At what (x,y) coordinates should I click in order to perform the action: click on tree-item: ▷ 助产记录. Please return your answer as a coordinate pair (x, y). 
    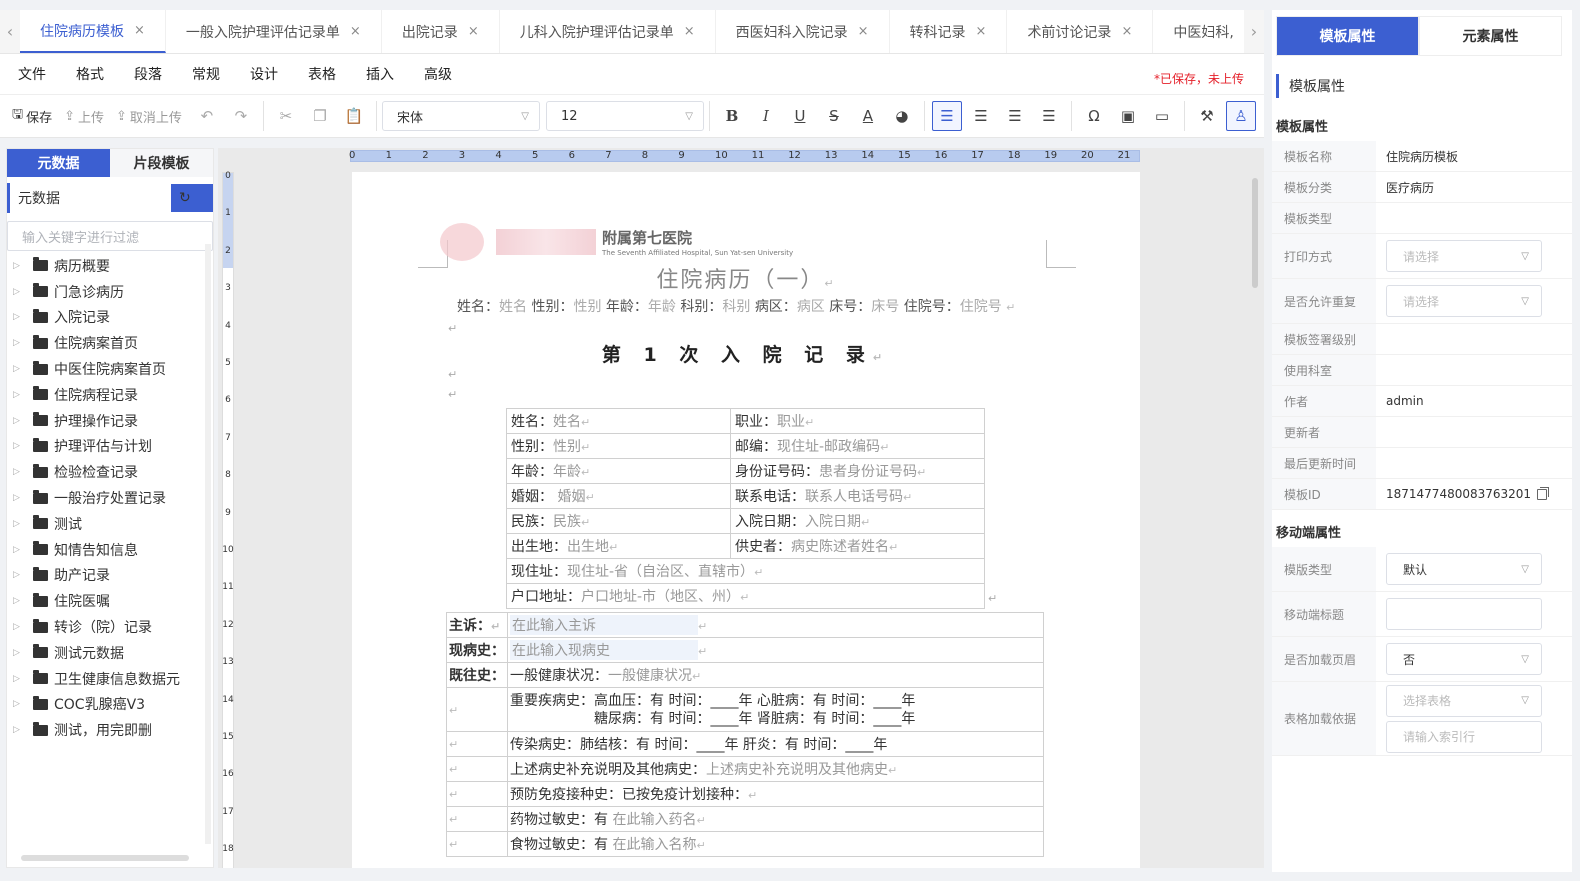
    Looking at the image, I should click on (110, 576).